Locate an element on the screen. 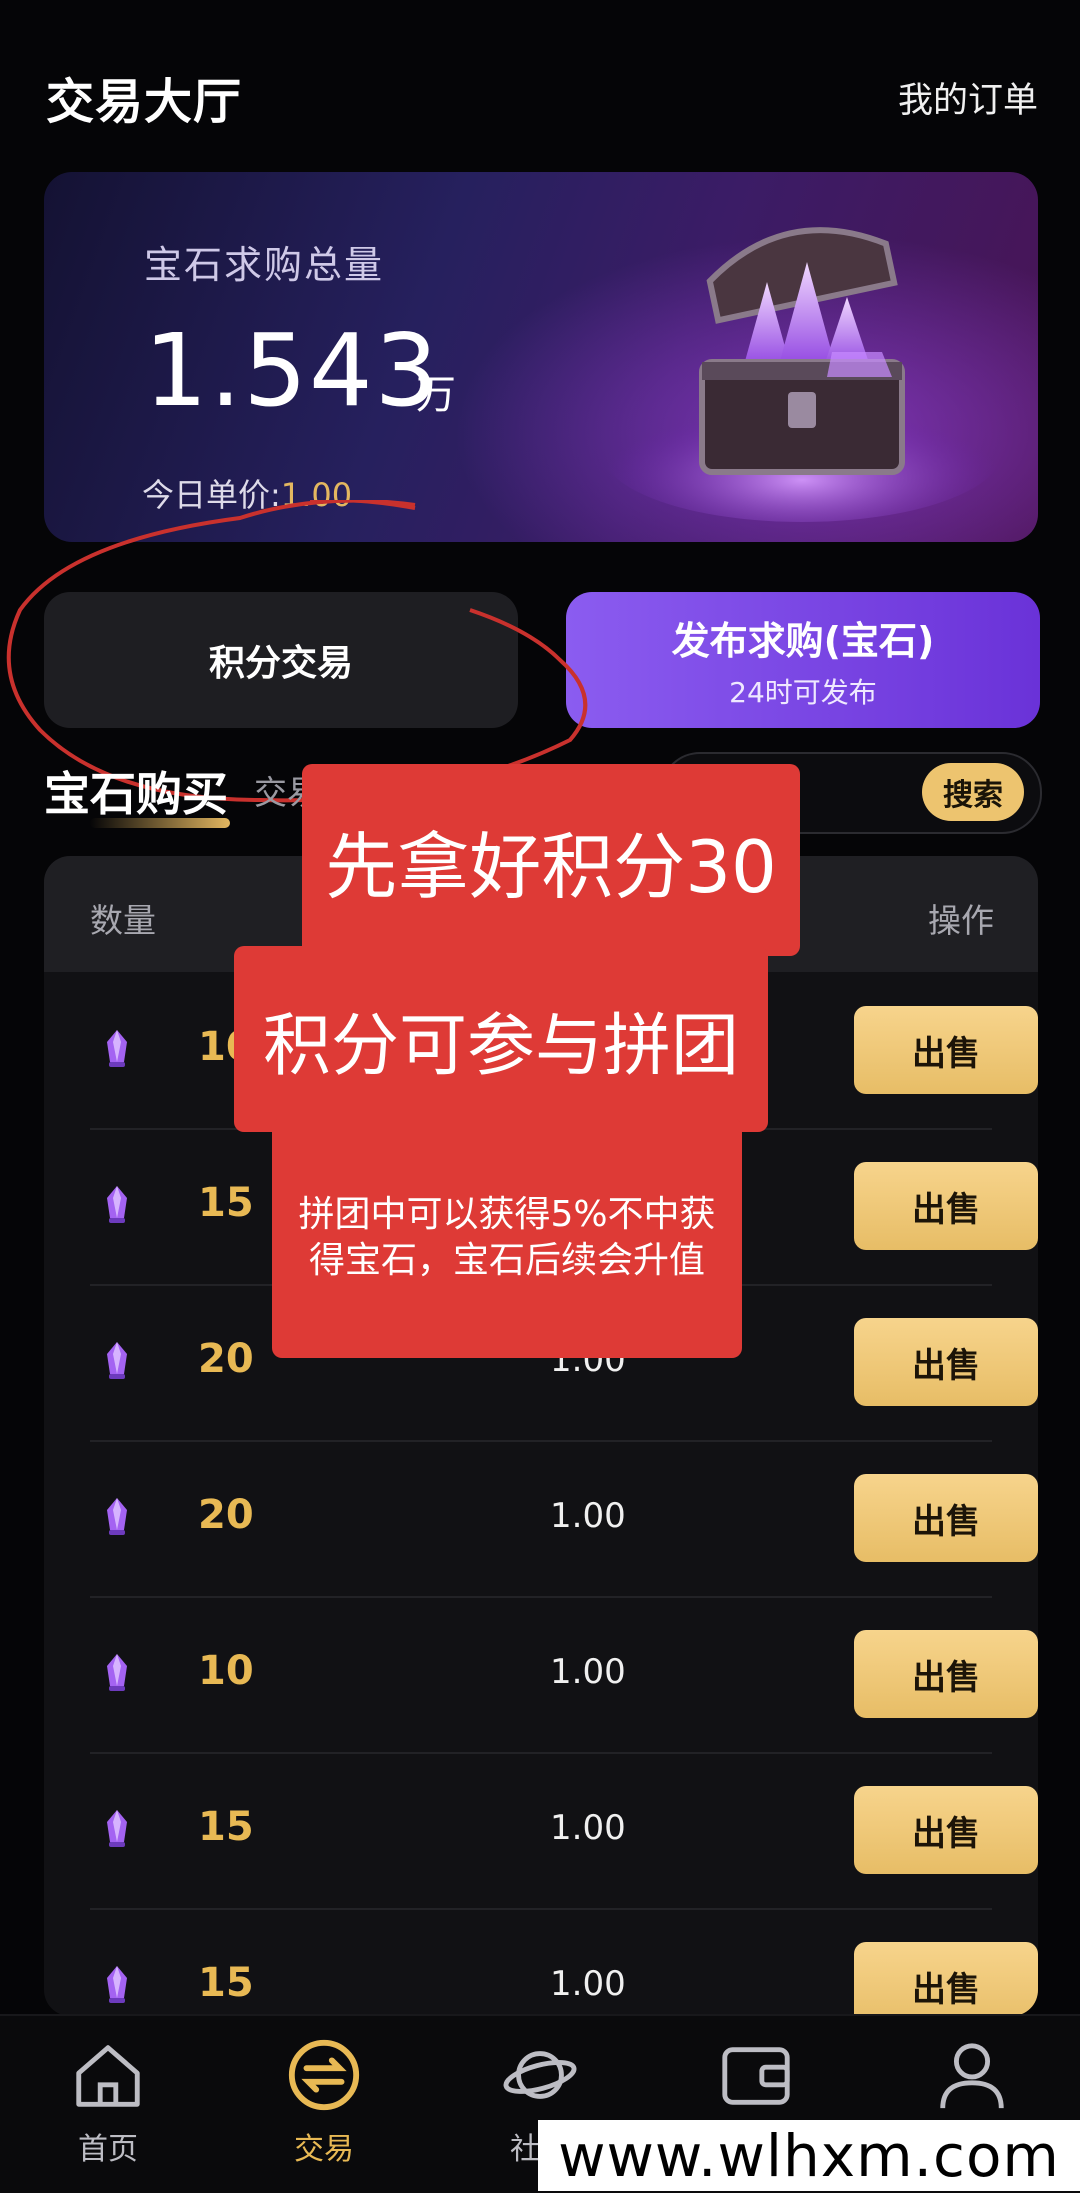  exchange-icon is located at coordinates (324, 2075).